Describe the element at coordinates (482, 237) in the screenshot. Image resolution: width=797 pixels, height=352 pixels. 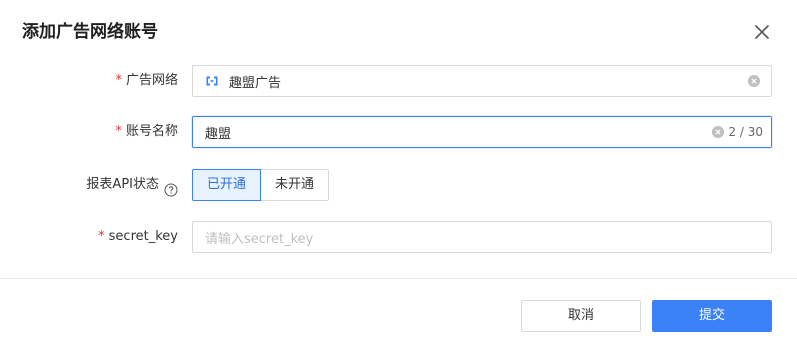
I see `secret-key-input: 请输入secret_key` at that location.